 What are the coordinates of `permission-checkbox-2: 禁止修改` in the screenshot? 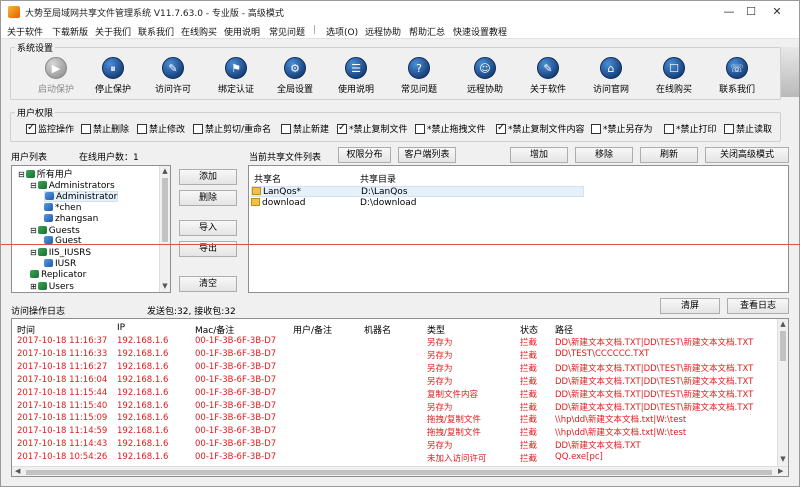 It's located at (161, 128).